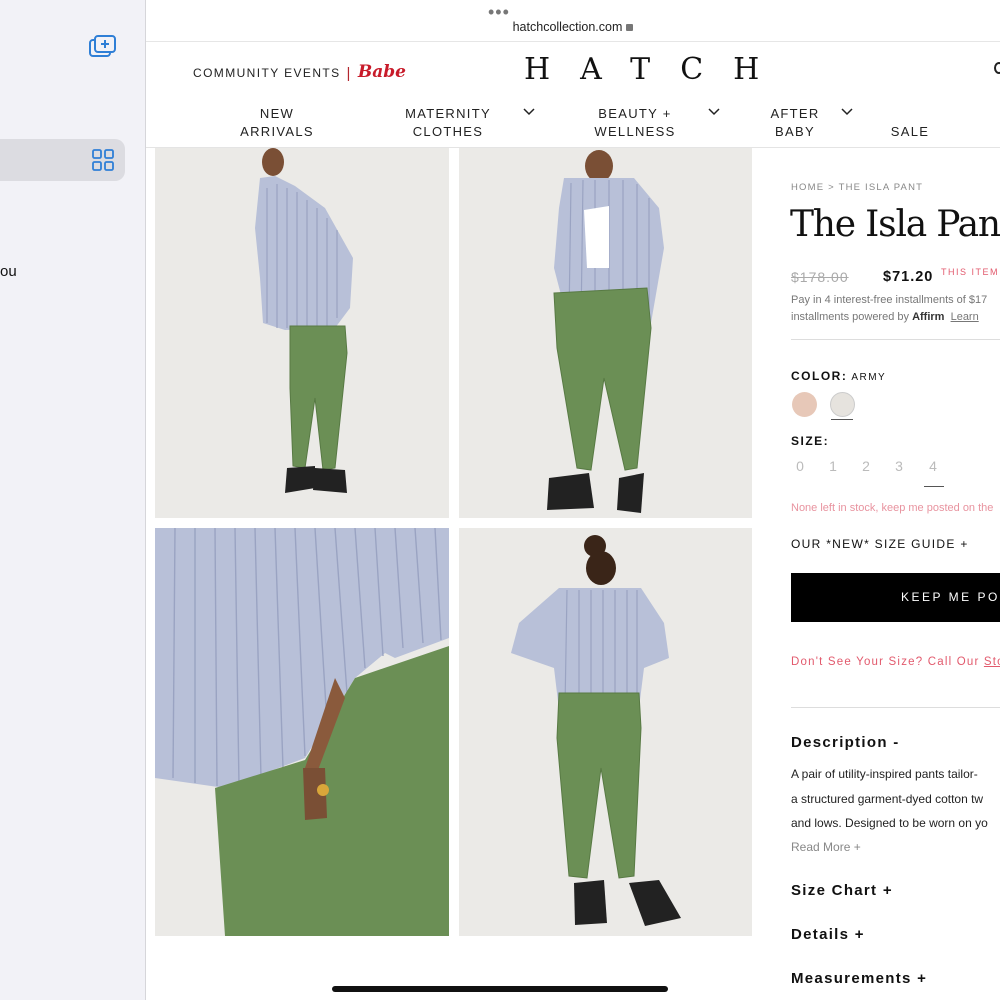 This screenshot has height=1000, width=1000. What do you see at coordinates (845, 742) in the screenshot?
I see `description-toggle: Description -` at bounding box center [845, 742].